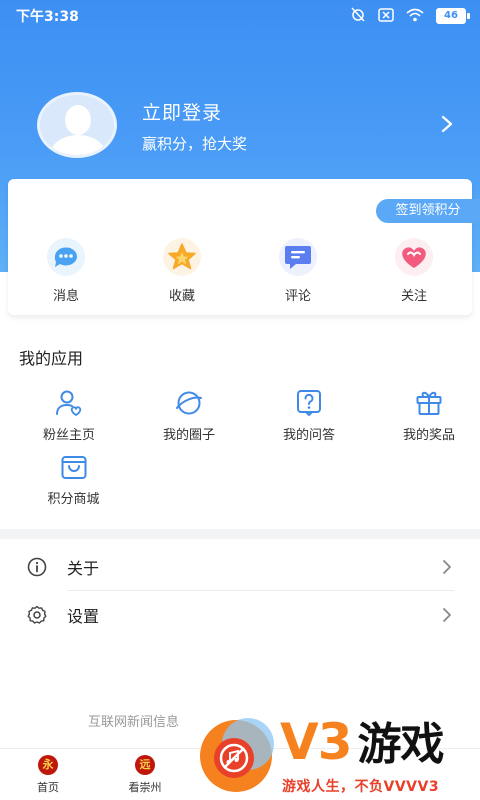 This screenshot has height=800, width=480. I want to click on avatar-head-shape, so click(78, 120).